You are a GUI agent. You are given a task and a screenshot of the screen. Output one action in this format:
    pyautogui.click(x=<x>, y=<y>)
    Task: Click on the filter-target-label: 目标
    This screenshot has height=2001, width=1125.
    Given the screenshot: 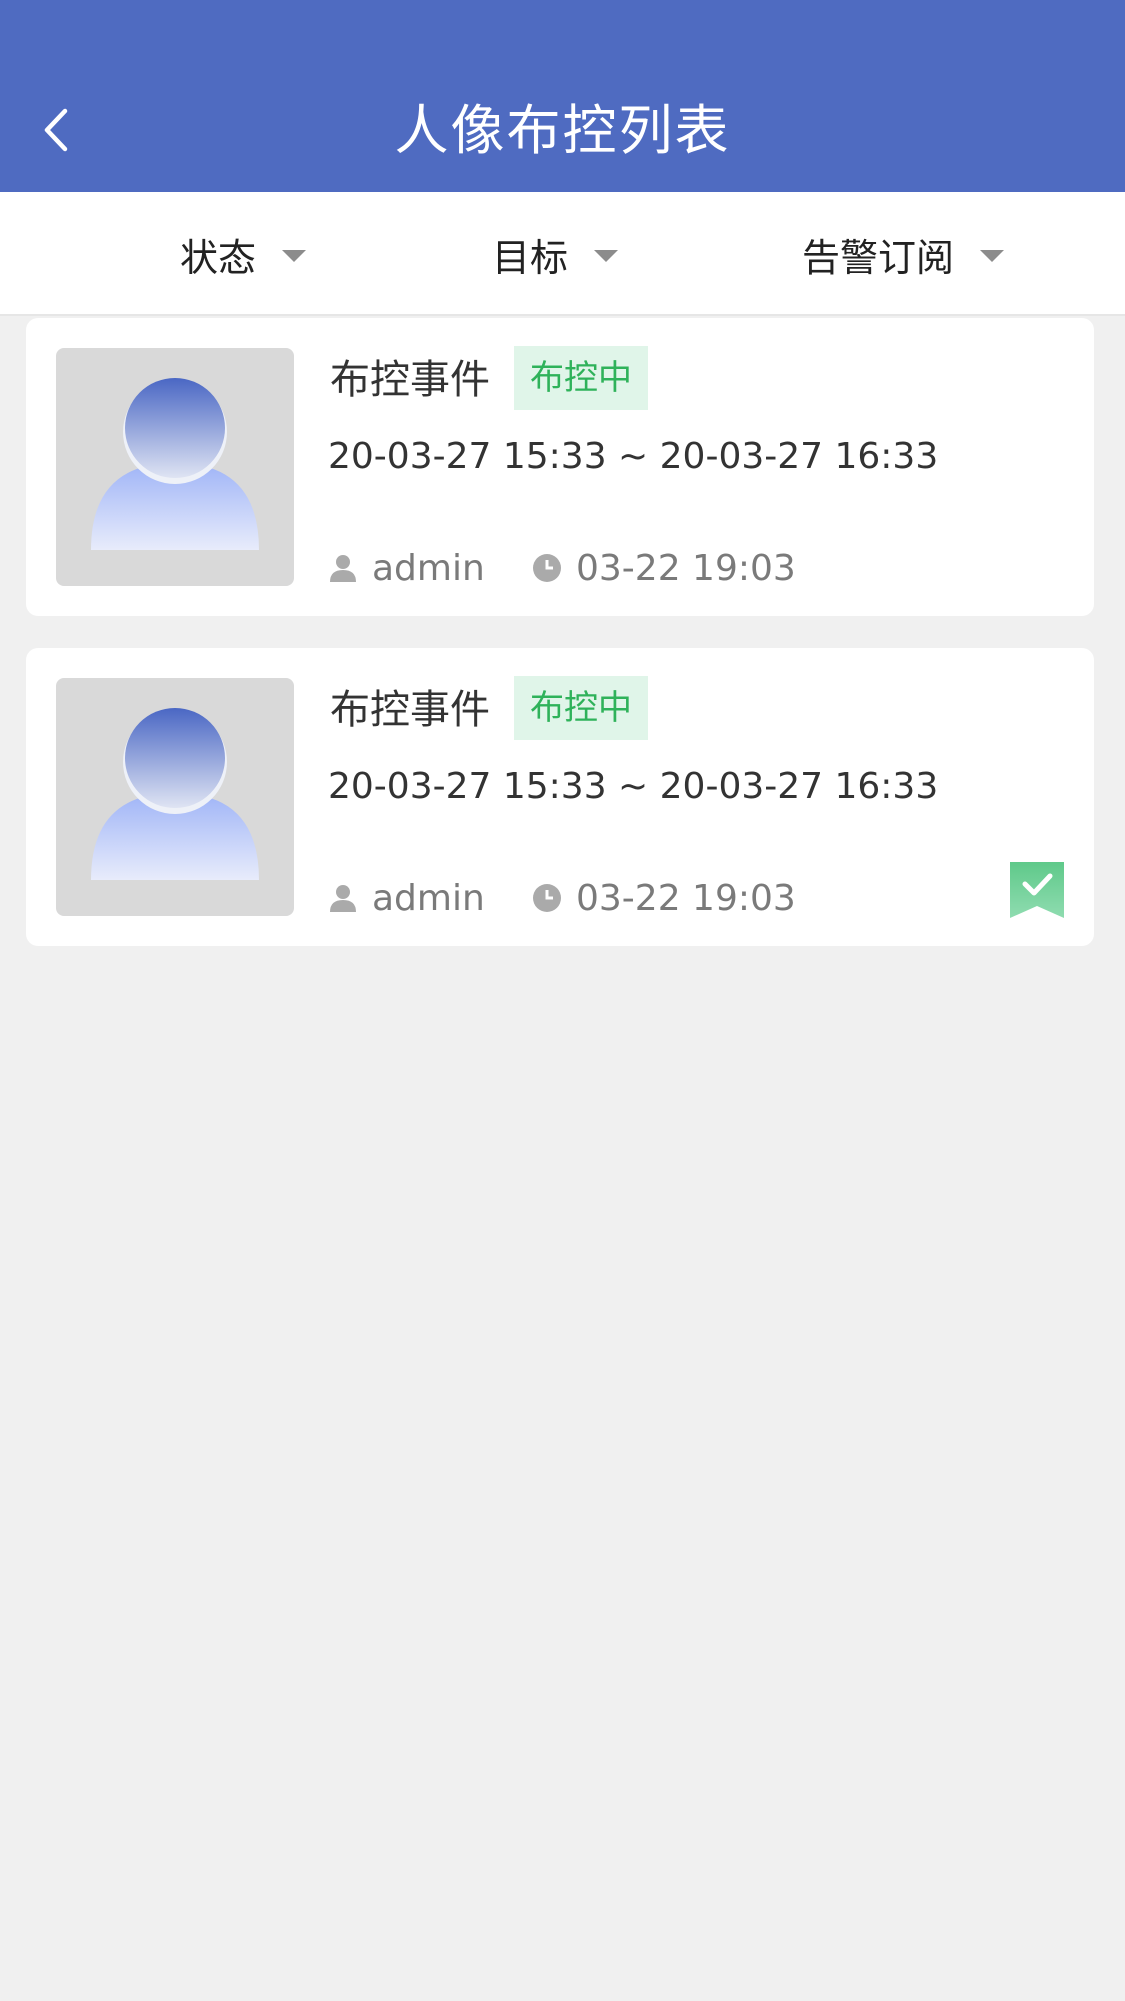 What is the action you would take?
    pyautogui.click(x=530, y=257)
    